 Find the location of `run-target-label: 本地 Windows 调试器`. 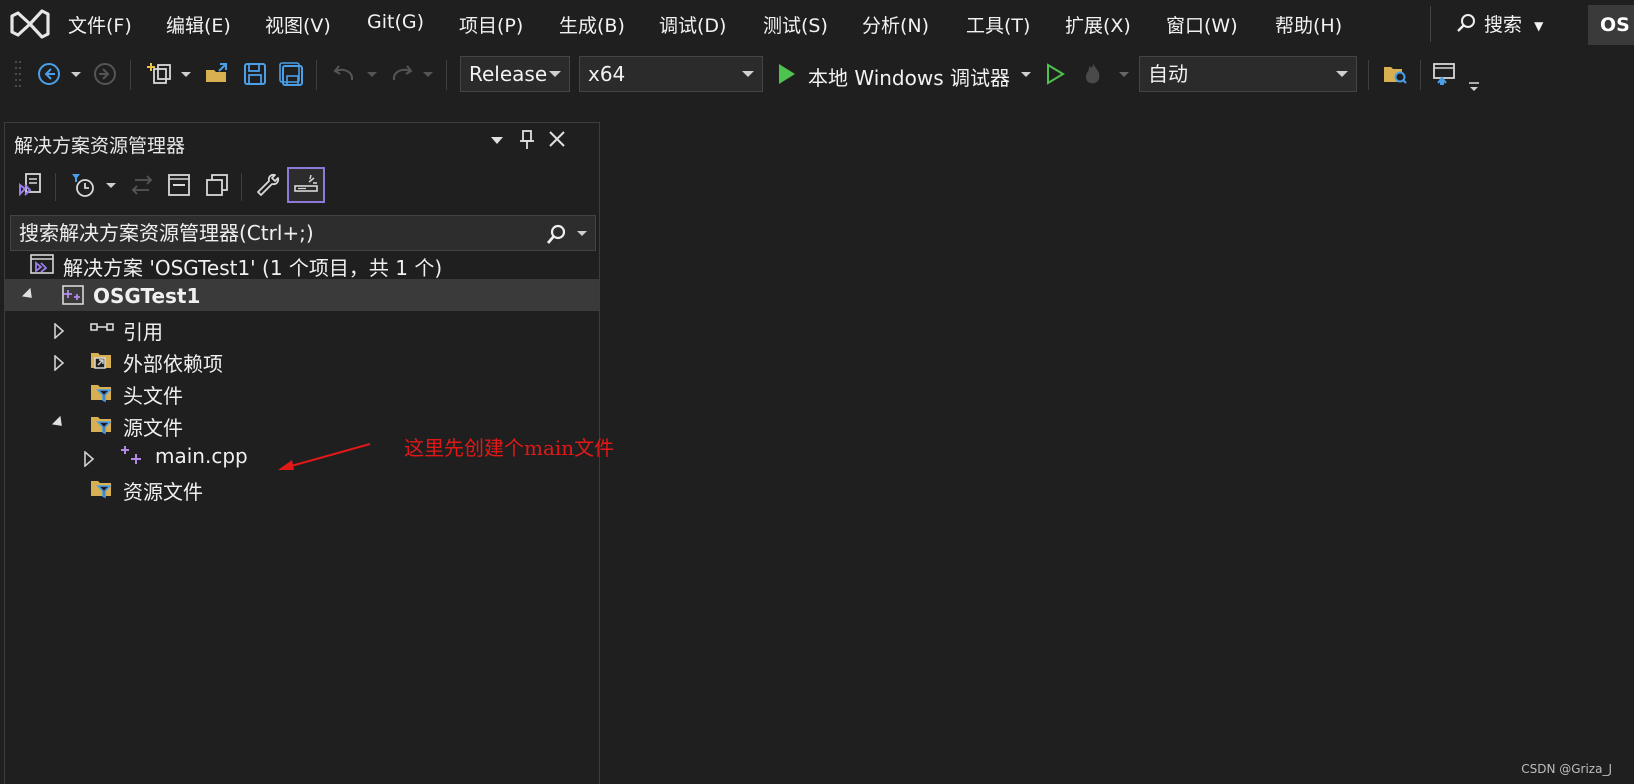

run-target-label: 本地 Windows 调试器 is located at coordinates (909, 76).